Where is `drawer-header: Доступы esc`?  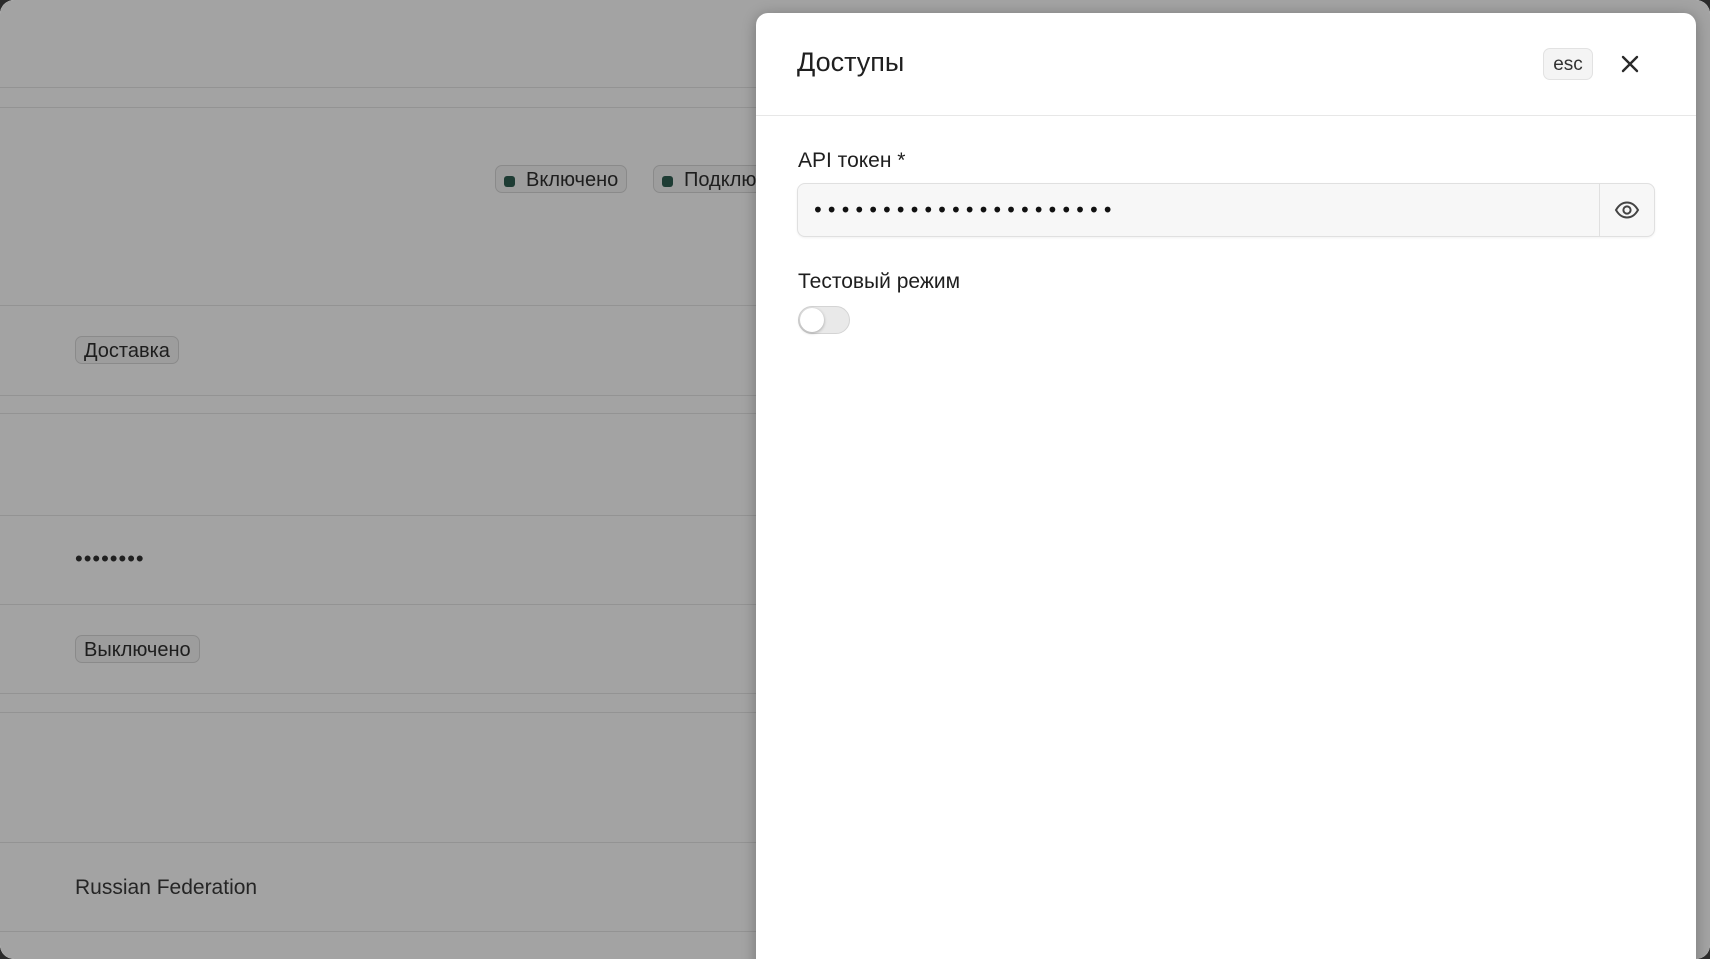
drawer-header: Доступы esc is located at coordinates (1226, 64).